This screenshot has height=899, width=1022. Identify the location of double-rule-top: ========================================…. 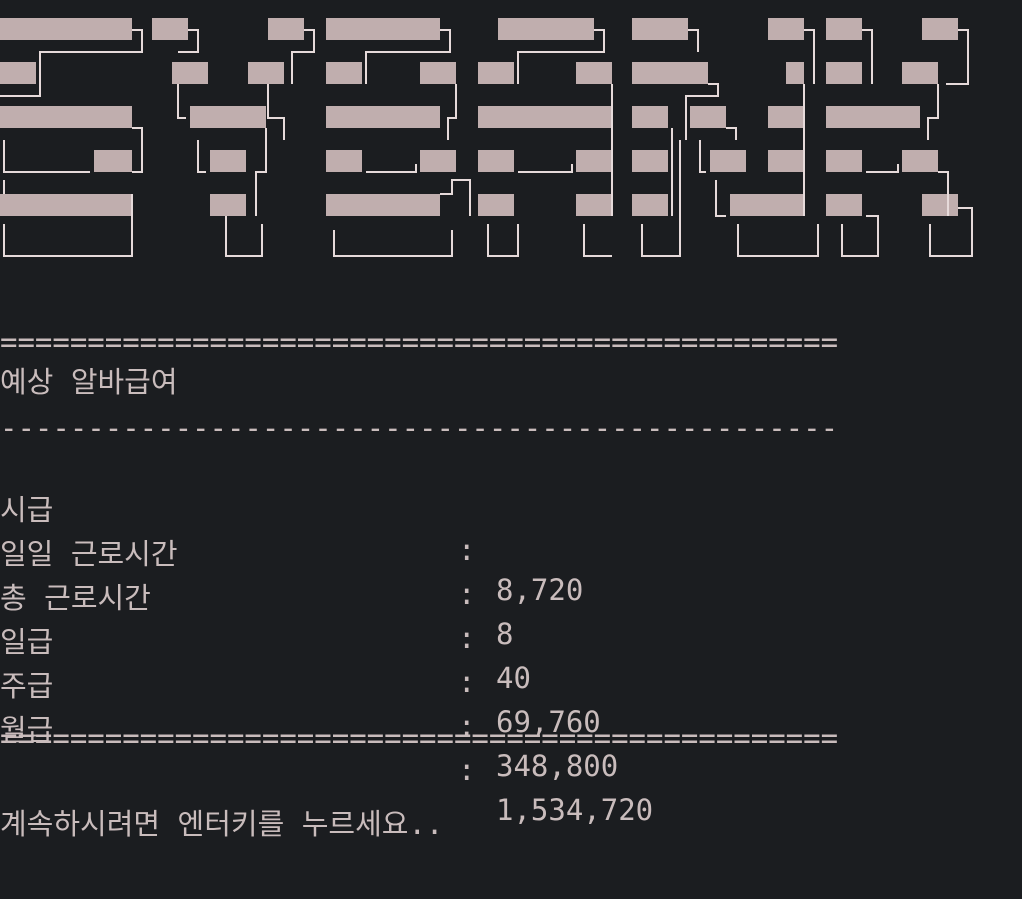
(419, 342).